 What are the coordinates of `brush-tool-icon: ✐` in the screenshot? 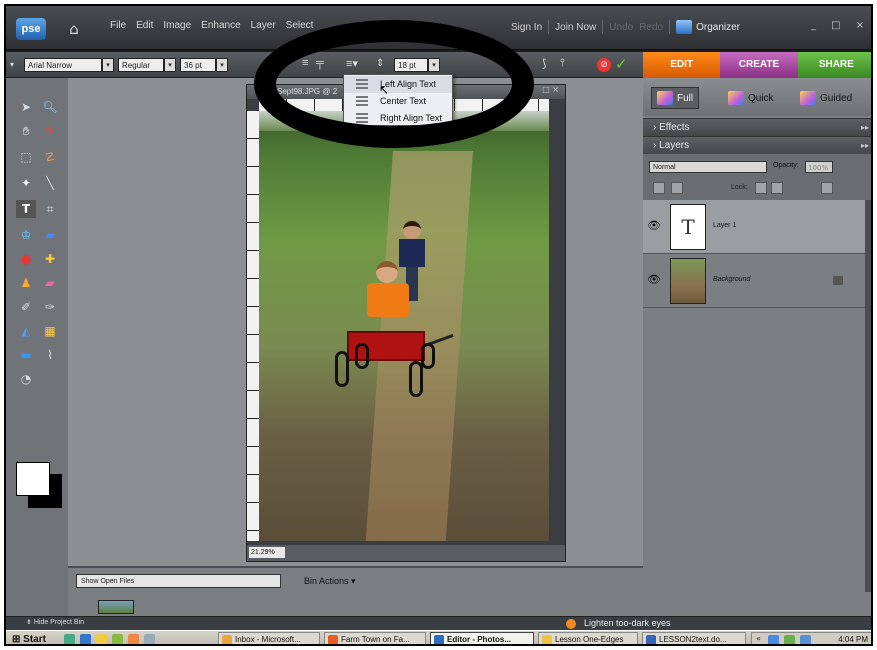 It's located at (26, 307).